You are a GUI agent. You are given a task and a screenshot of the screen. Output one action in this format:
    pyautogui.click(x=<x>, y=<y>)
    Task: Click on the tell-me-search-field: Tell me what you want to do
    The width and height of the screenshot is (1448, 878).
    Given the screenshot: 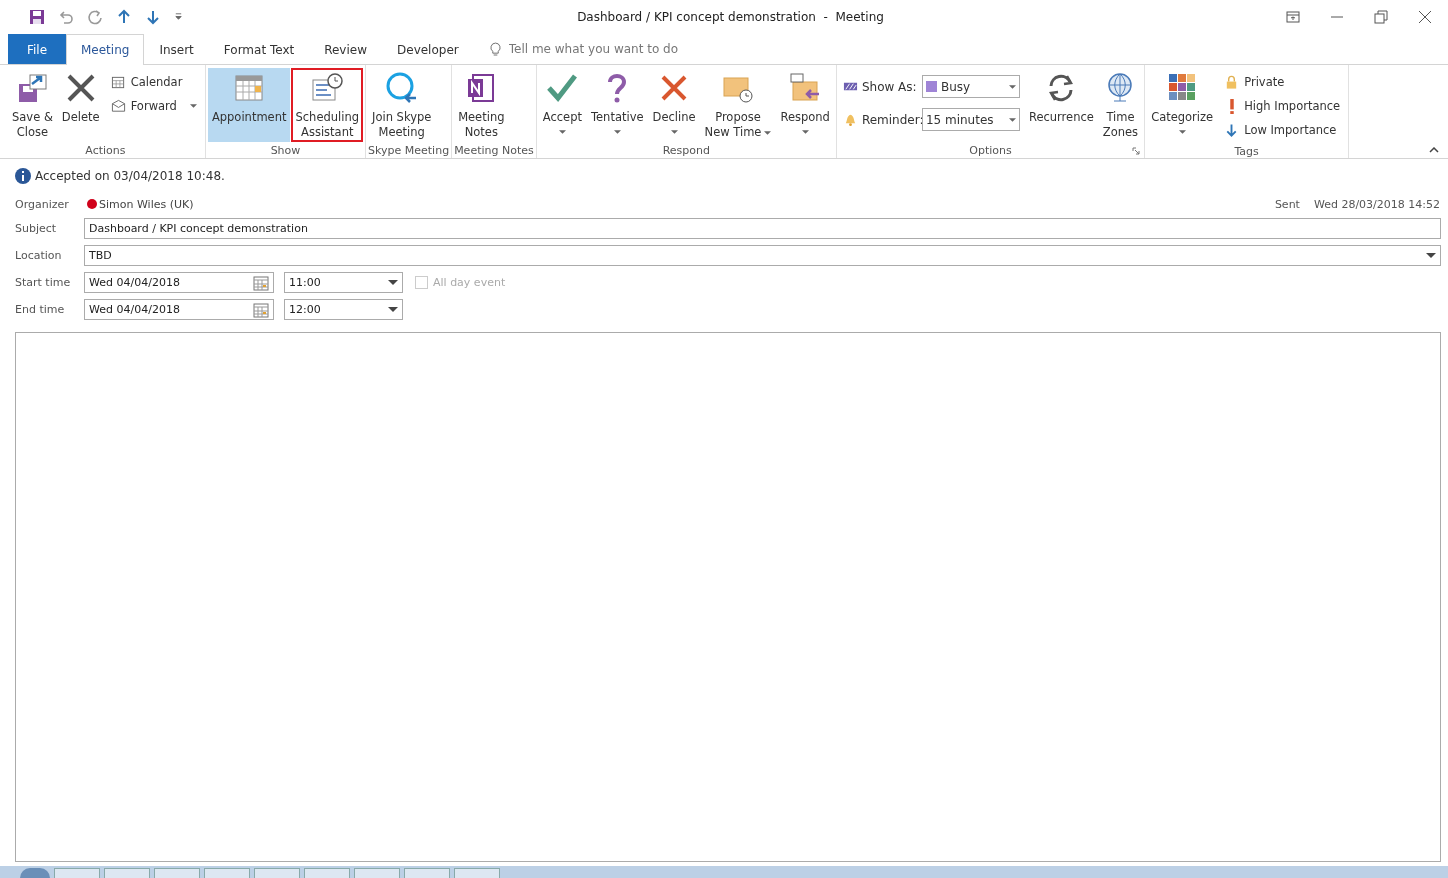 What is the action you would take?
    pyautogui.click(x=608, y=49)
    